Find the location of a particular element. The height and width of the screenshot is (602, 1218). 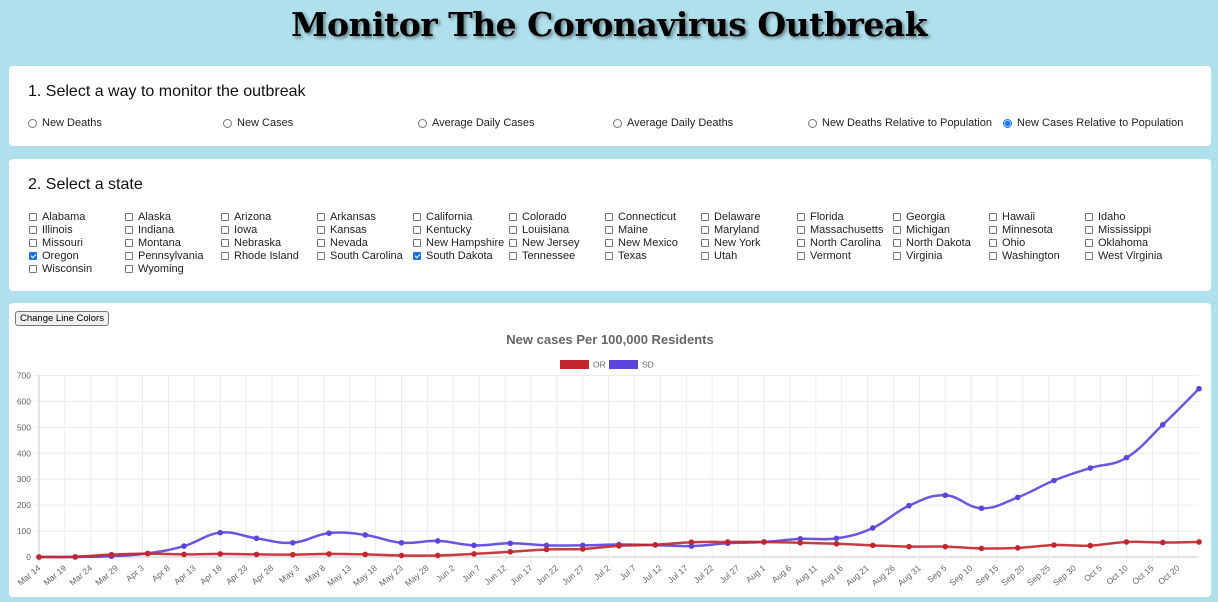

state-option: Iowa is located at coordinates (239, 230).